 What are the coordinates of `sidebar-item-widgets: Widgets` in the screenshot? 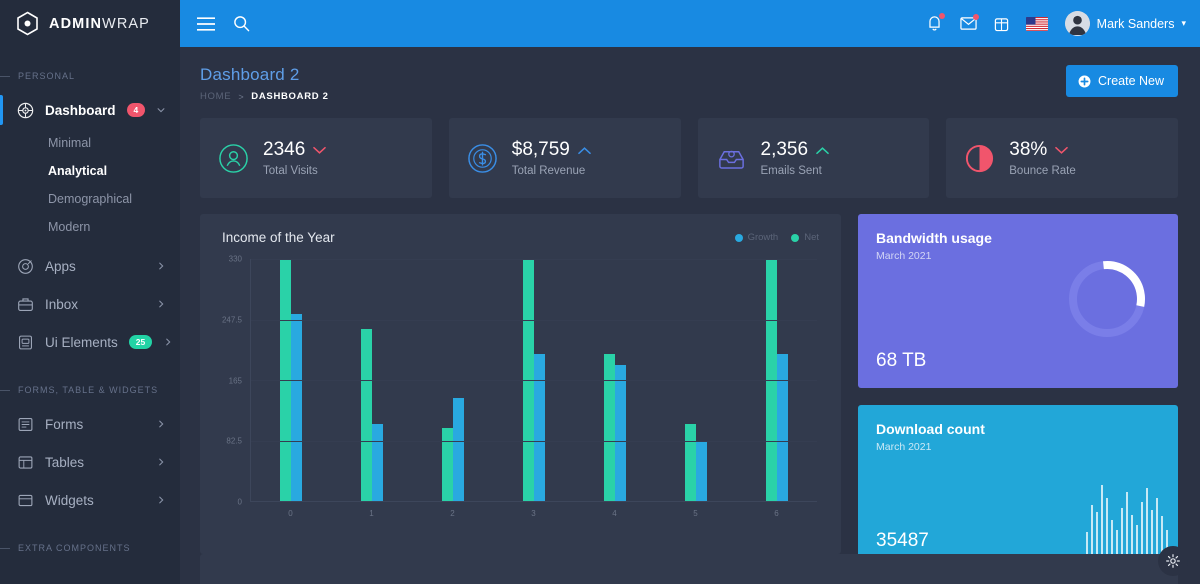 It's located at (90, 500).